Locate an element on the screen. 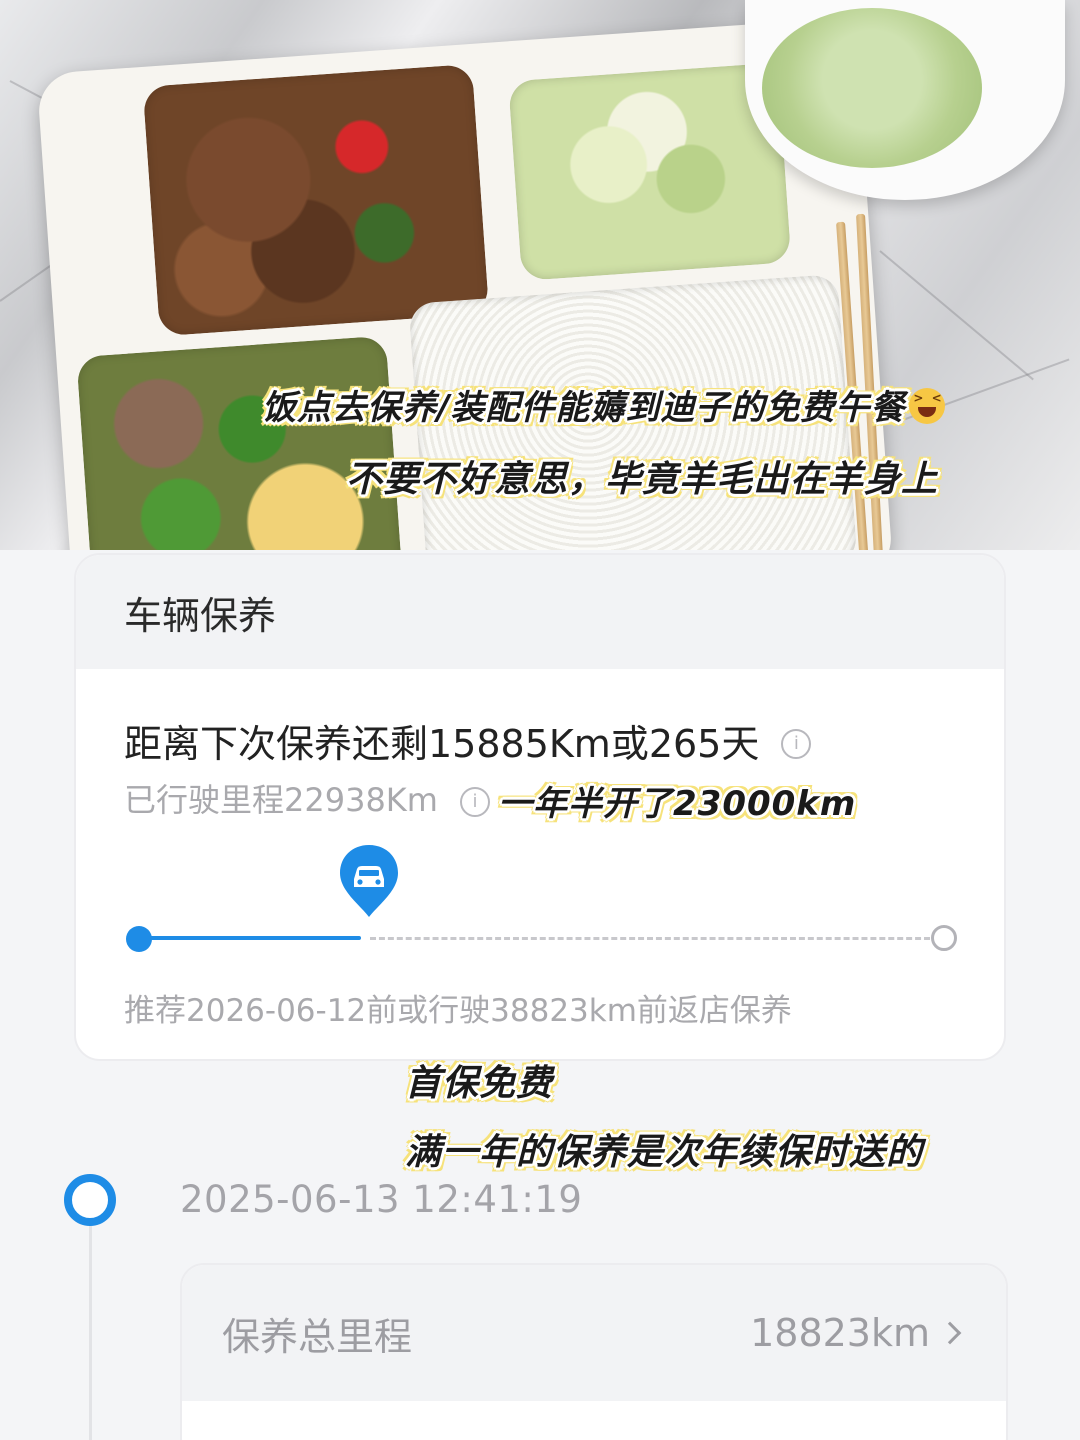  caption-line-2: 不要不好意思，毕竟羊毛出在羊身上 is located at coordinates (642, 479).